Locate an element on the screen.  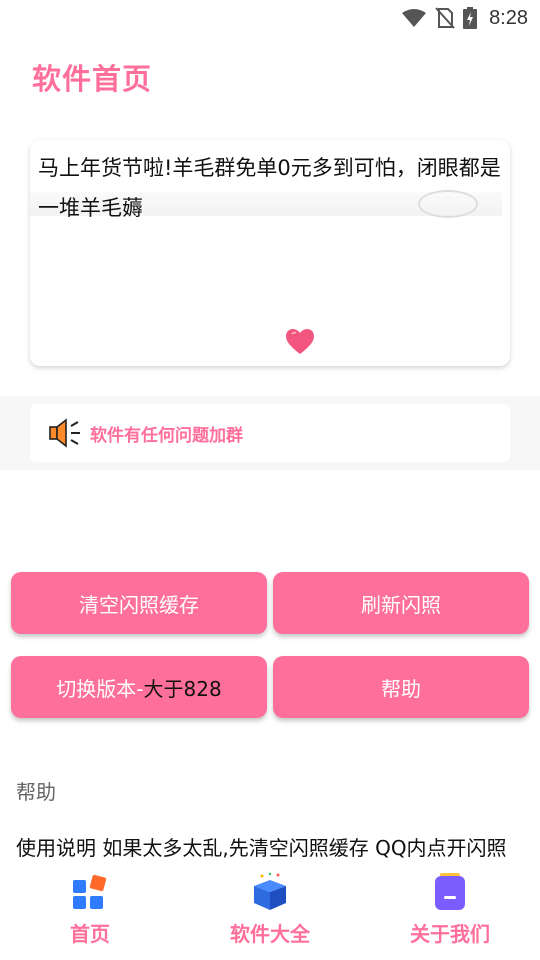
status-bar: 8:28 is located at coordinates (270, 18).